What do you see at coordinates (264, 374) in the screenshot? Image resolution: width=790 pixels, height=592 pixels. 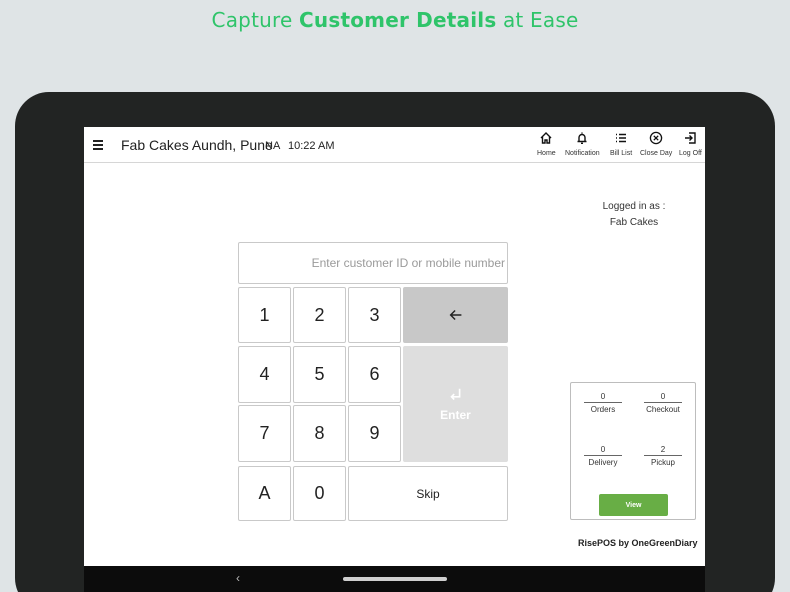 I see `key-4: 4` at bounding box center [264, 374].